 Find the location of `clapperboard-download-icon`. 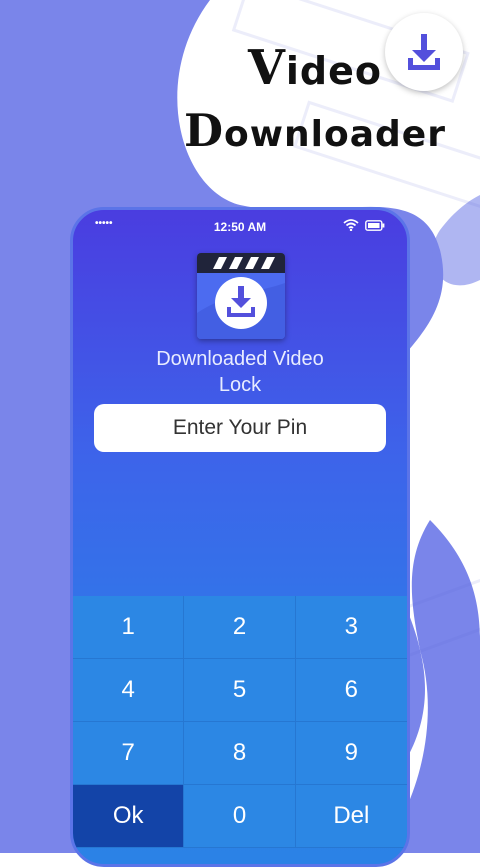

clapperboard-download-icon is located at coordinates (241, 296).